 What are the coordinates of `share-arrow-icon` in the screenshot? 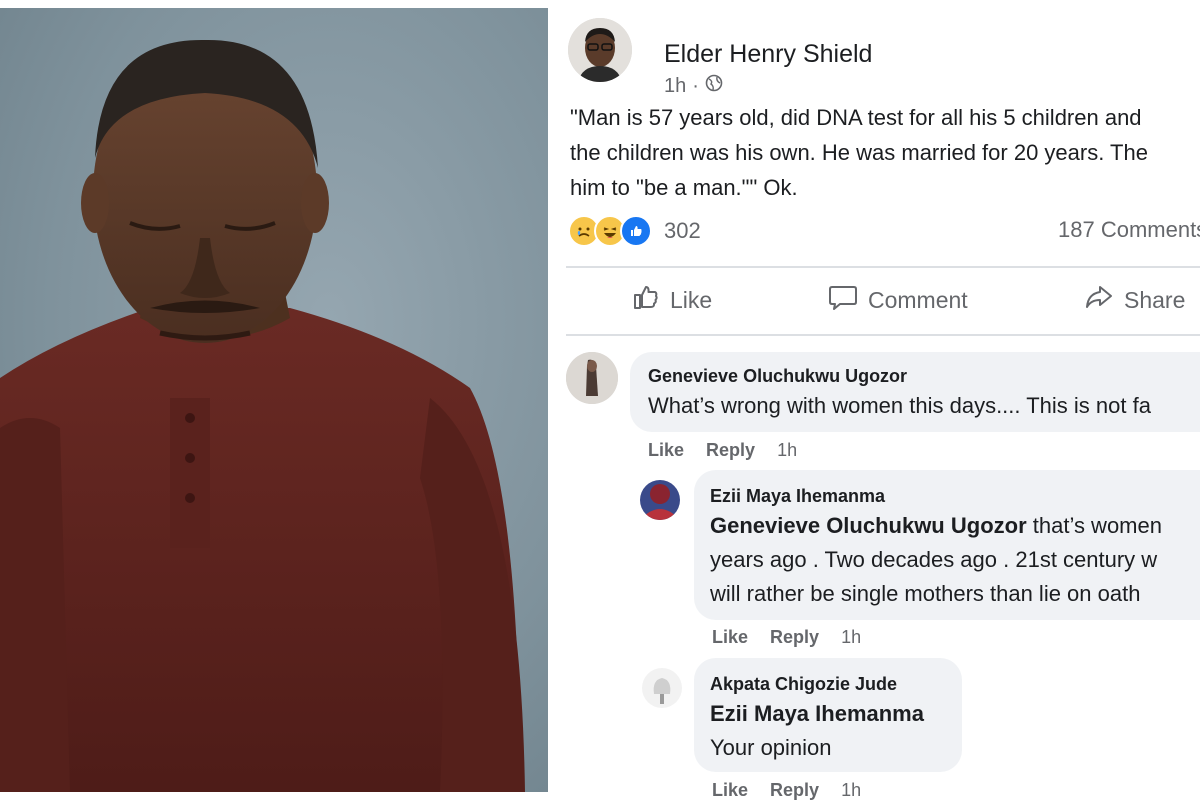 It's located at (1099, 300).